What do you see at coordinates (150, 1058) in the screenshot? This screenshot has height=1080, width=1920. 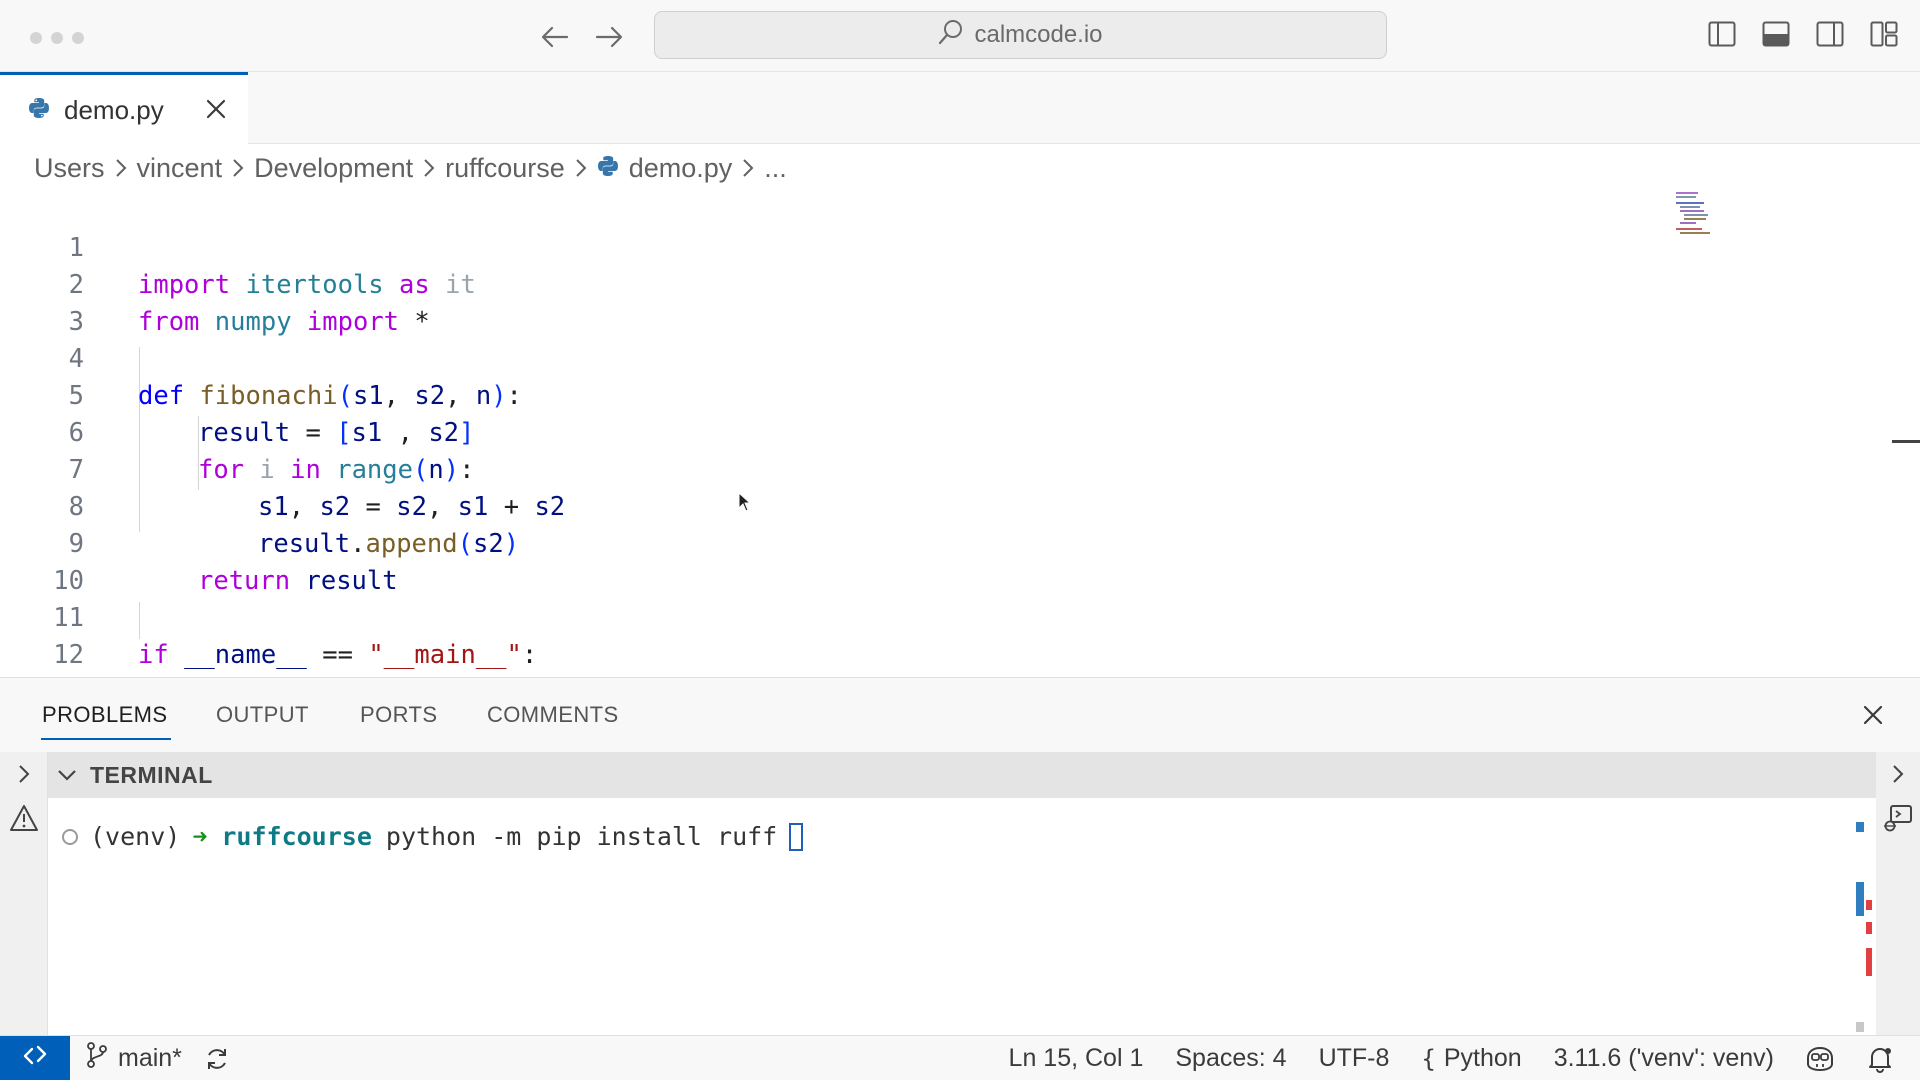 I see `branch-name: main*` at bounding box center [150, 1058].